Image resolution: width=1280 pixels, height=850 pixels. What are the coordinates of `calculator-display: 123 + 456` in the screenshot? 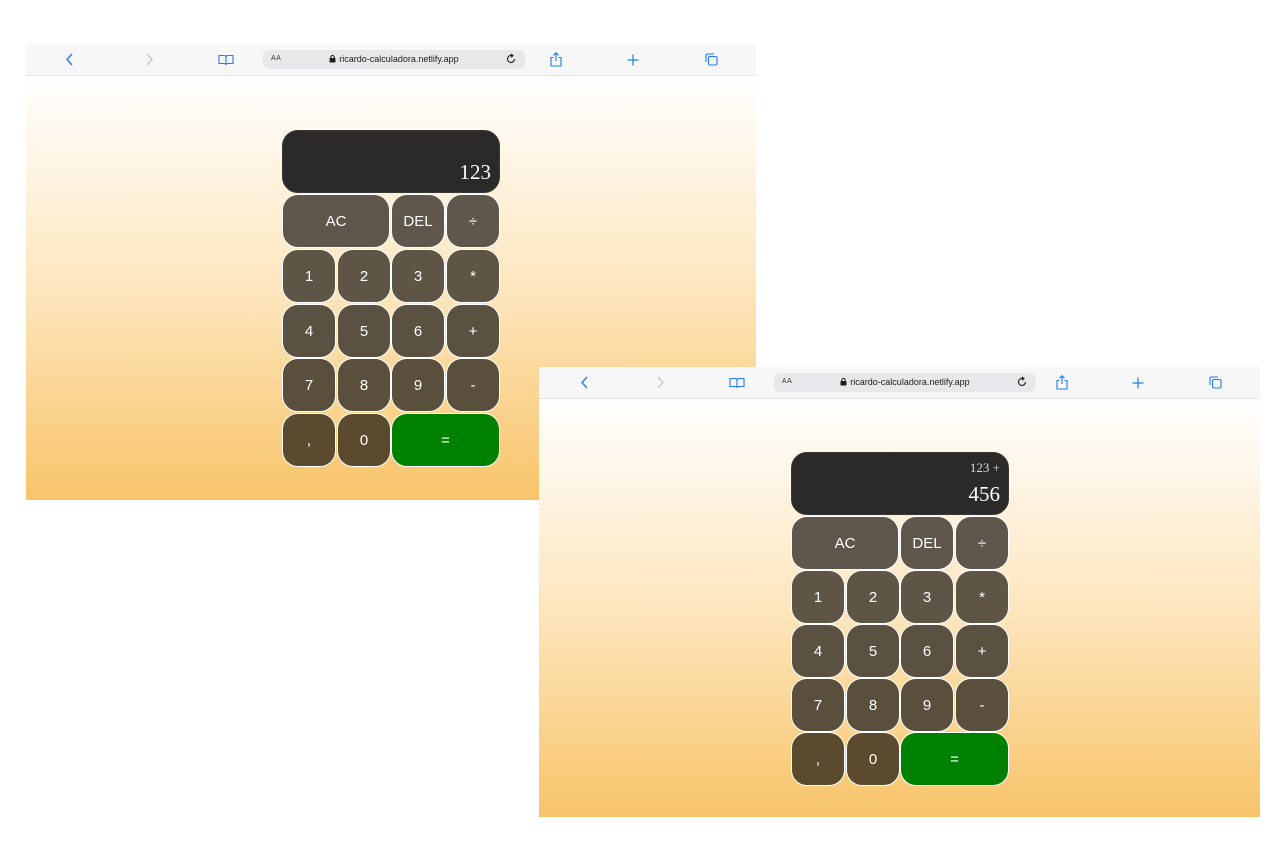 It's located at (900, 483).